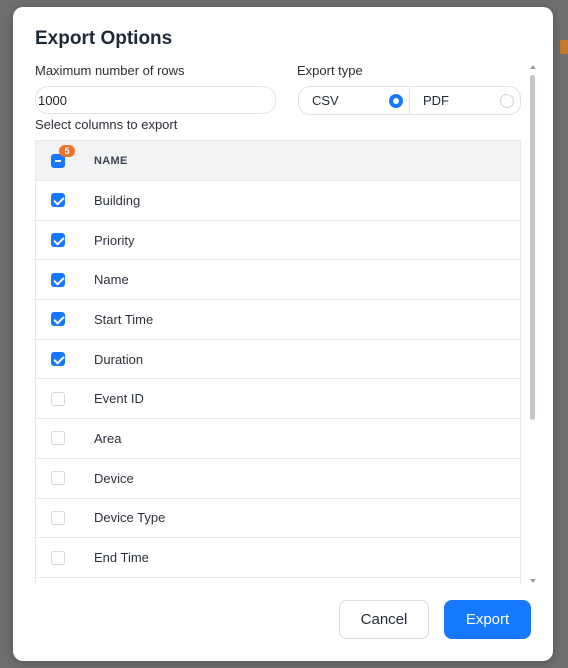 Image resolution: width=568 pixels, height=668 pixels. Describe the element at coordinates (533, 581) in the screenshot. I see `scroll-down-arrow-icon` at that location.